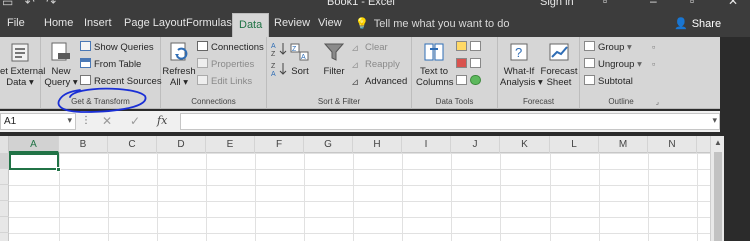  I want to click on column-header-m: M, so click(623, 144).